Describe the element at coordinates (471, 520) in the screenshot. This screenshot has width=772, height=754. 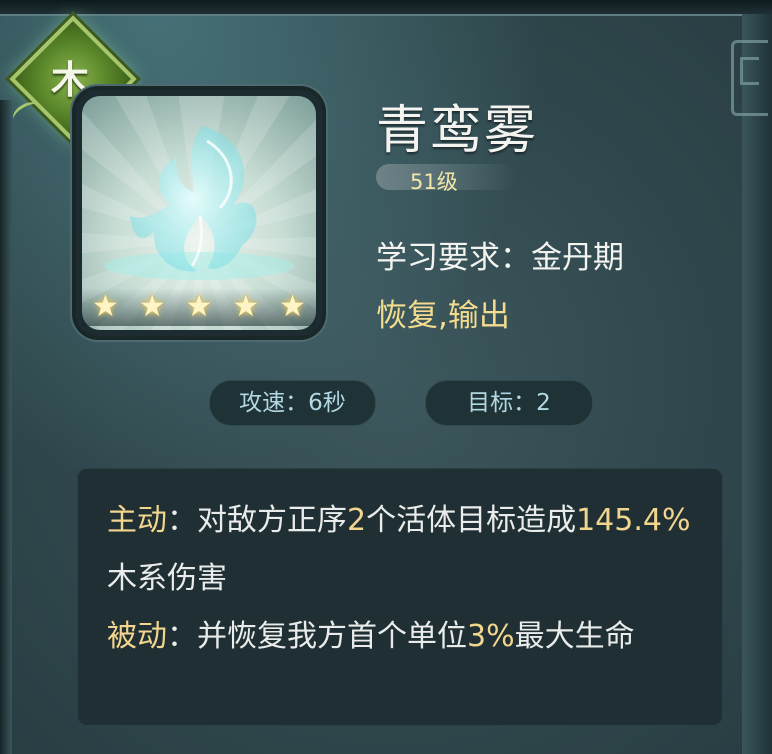
I see `active-text: 个活体目标造成` at that location.